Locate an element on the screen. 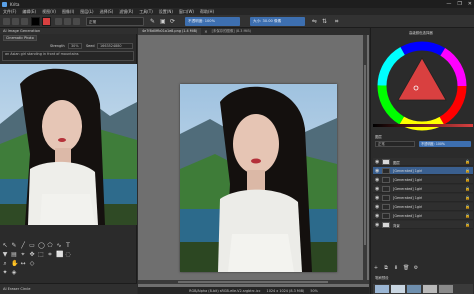 This screenshot has height=294, width=474. wrap-icon: ⌗ is located at coordinates (336, 21).